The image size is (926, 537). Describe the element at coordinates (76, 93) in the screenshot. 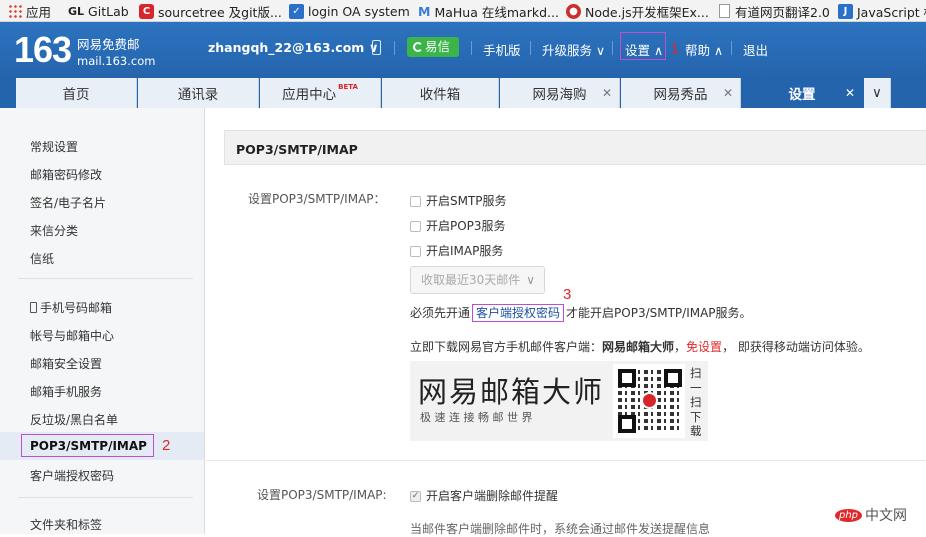

I see `tab-home: 首页` at that location.